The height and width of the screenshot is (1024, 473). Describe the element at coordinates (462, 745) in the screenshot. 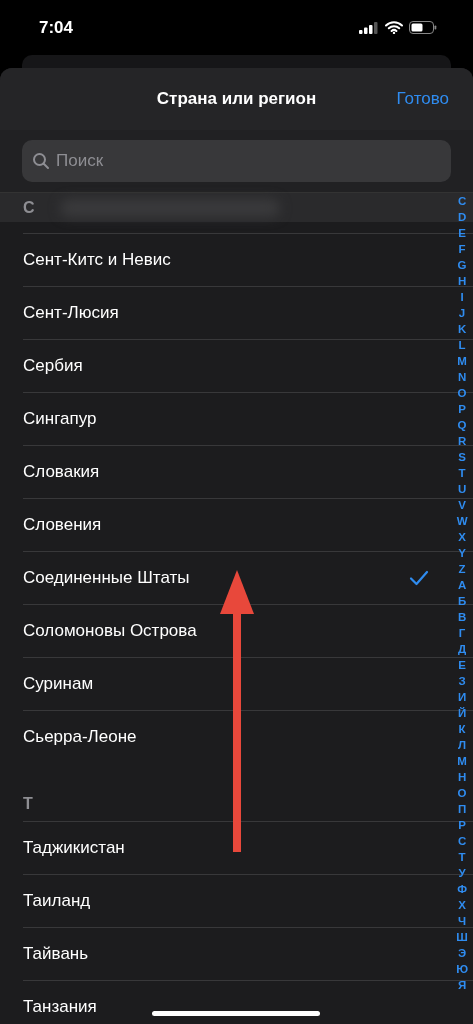

I see `index-letter: Л` at that location.